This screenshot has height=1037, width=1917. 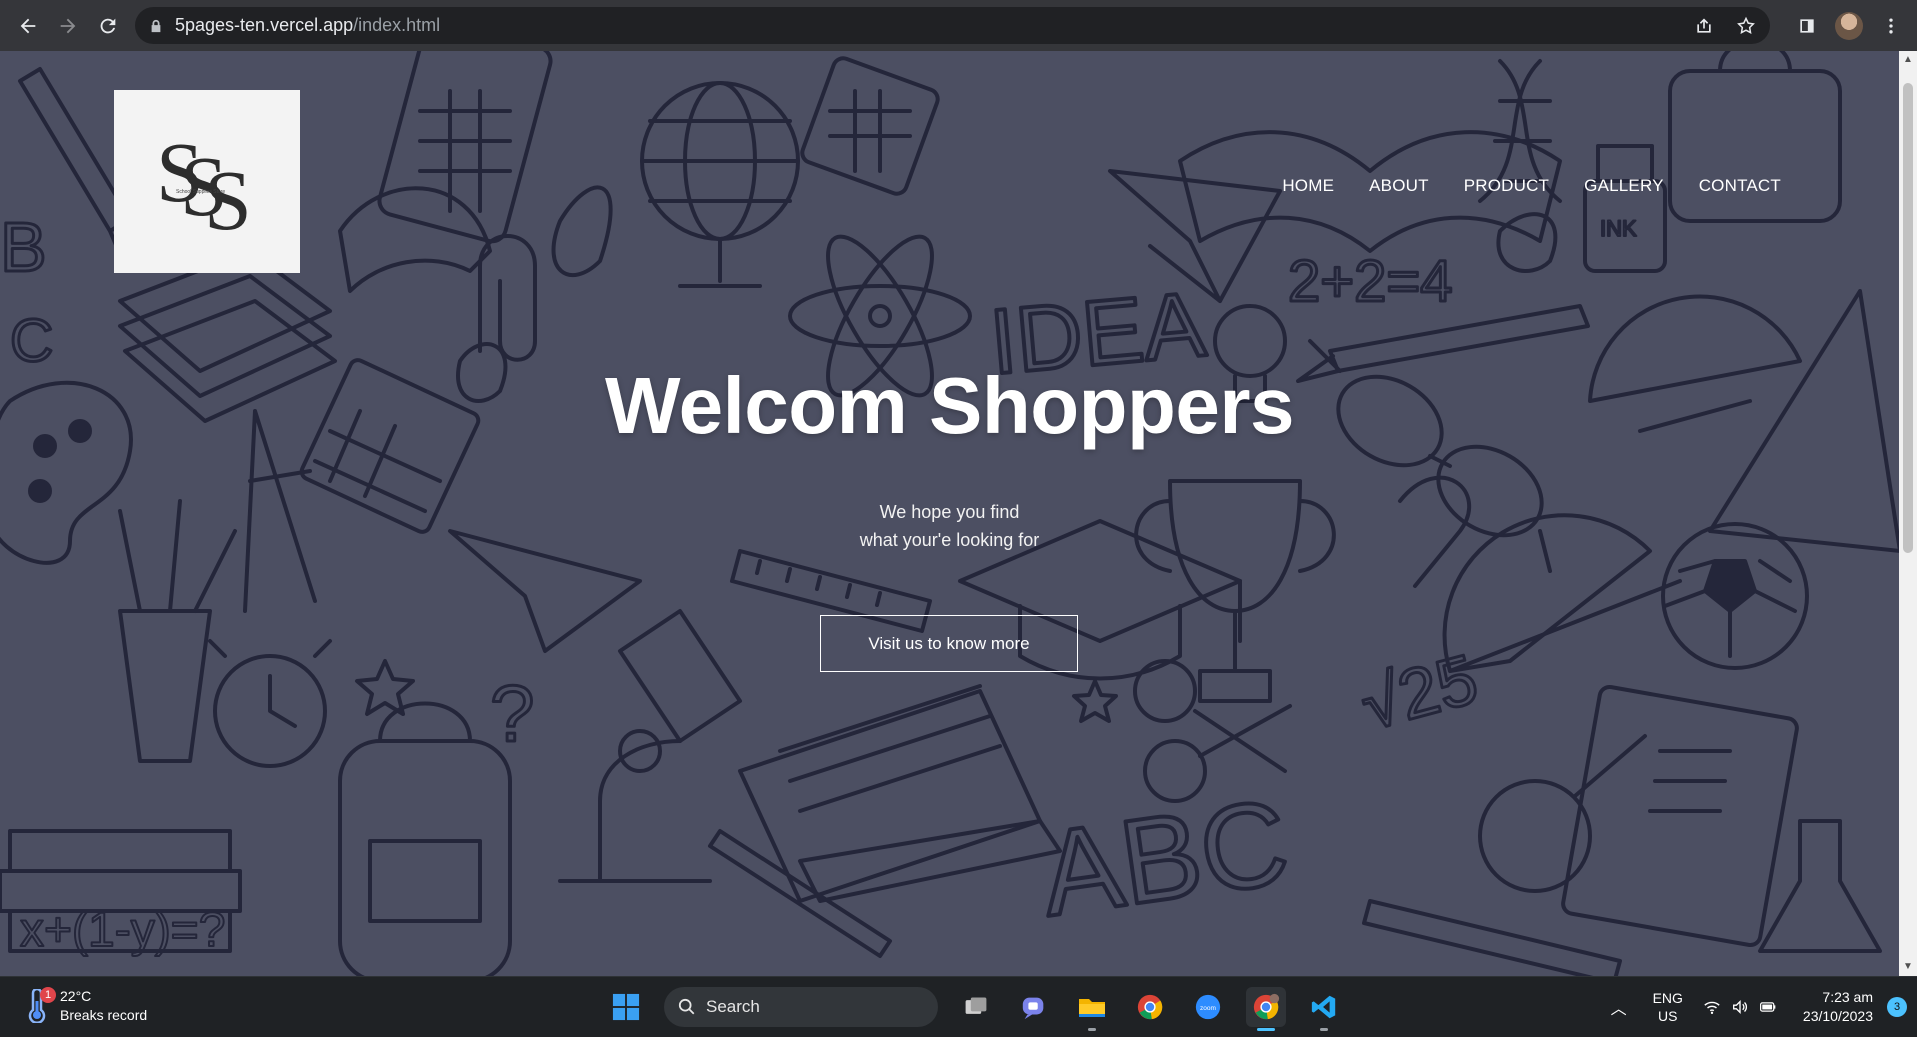 What do you see at coordinates (1740, 186) in the screenshot?
I see `nav-contact: CONTACT` at bounding box center [1740, 186].